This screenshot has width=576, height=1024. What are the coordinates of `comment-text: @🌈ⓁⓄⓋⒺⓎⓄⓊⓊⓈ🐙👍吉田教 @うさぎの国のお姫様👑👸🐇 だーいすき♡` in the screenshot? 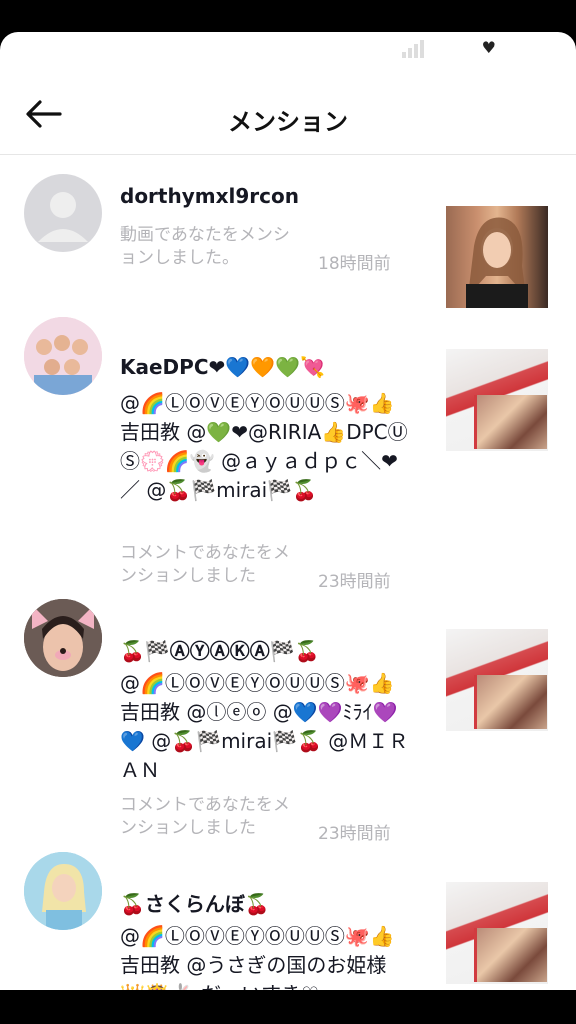 It's located at (257, 957).